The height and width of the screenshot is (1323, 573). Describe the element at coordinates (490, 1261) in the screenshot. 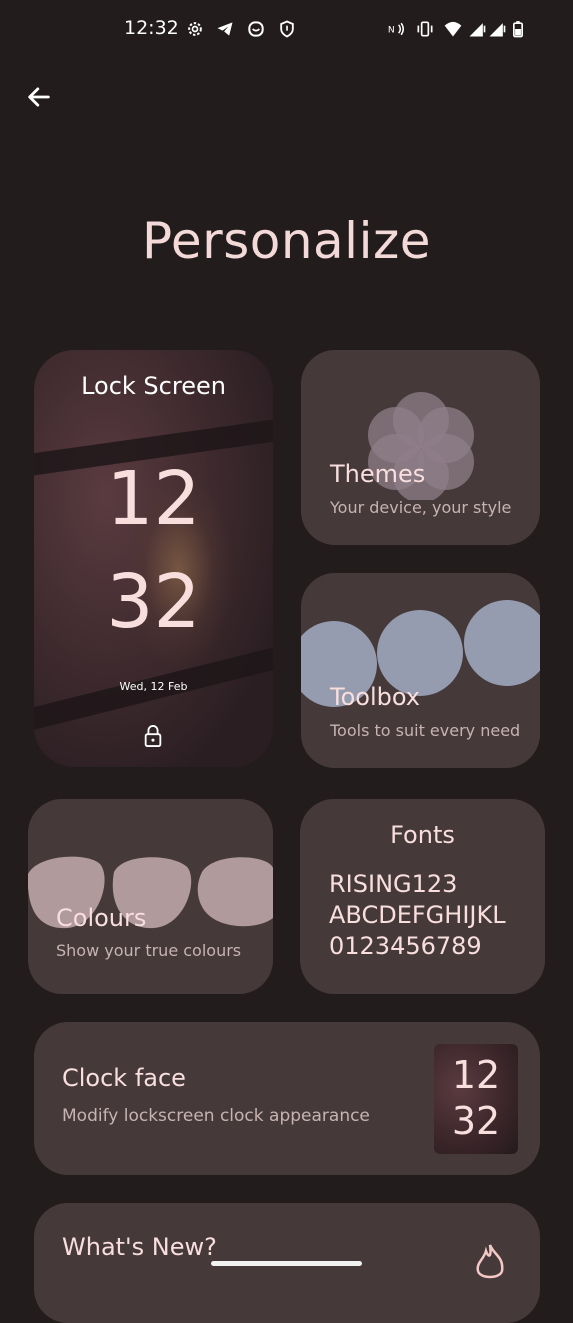

I see `flame-icon` at that location.